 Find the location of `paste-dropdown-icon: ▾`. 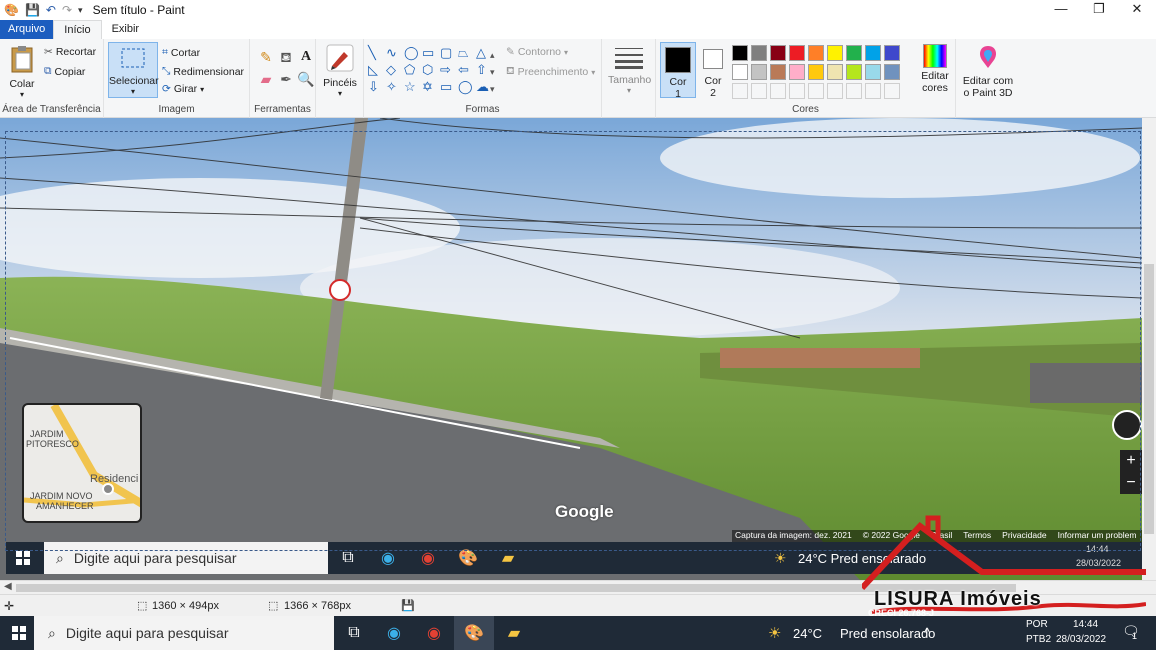

paste-dropdown-icon: ▾ is located at coordinates (22, 94).